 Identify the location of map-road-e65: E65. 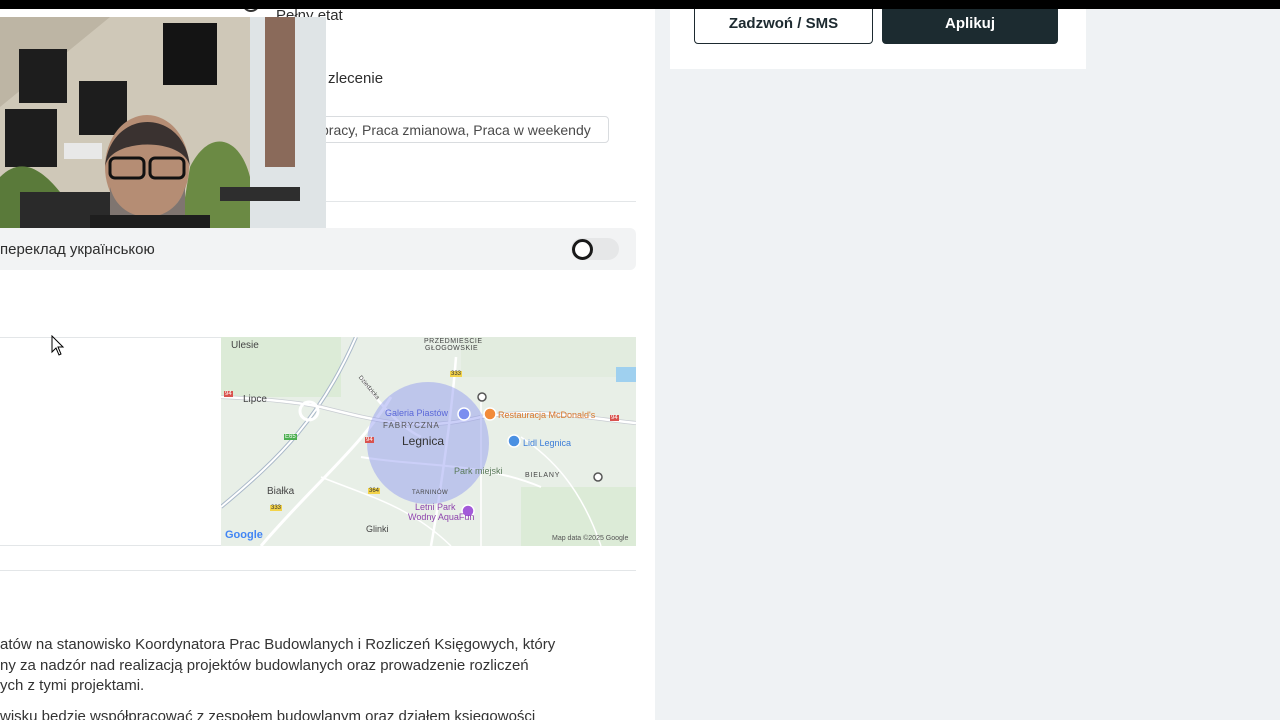
(290, 437).